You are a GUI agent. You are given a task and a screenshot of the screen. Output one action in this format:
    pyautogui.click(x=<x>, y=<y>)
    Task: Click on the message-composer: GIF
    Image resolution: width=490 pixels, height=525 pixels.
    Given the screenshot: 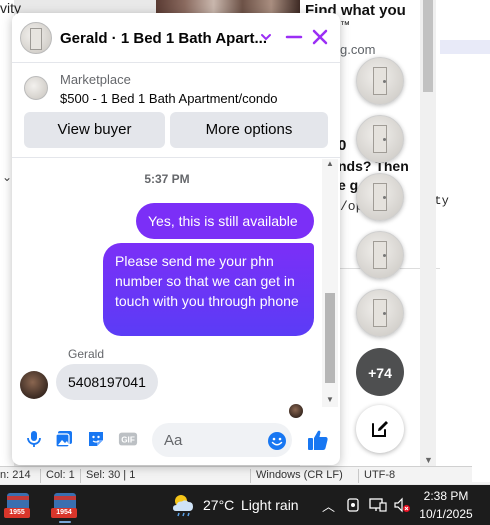 What is the action you would take?
    pyautogui.click(x=176, y=440)
    